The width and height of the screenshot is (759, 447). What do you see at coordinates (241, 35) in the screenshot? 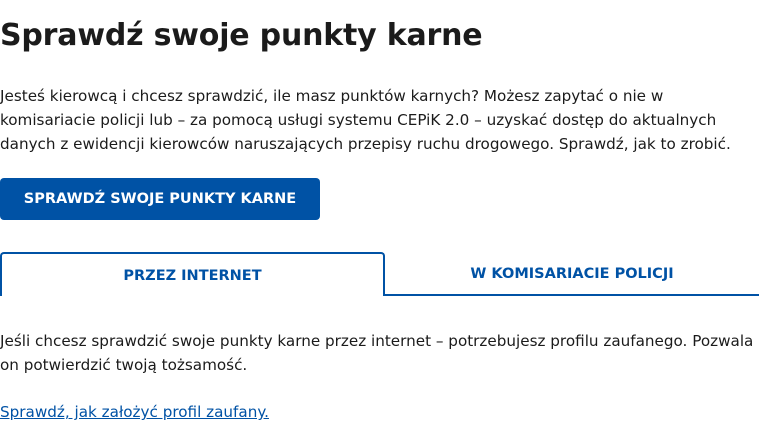
I see `page-title: Sprawdź swoje punkty karne` at bounding box center [241, 35].